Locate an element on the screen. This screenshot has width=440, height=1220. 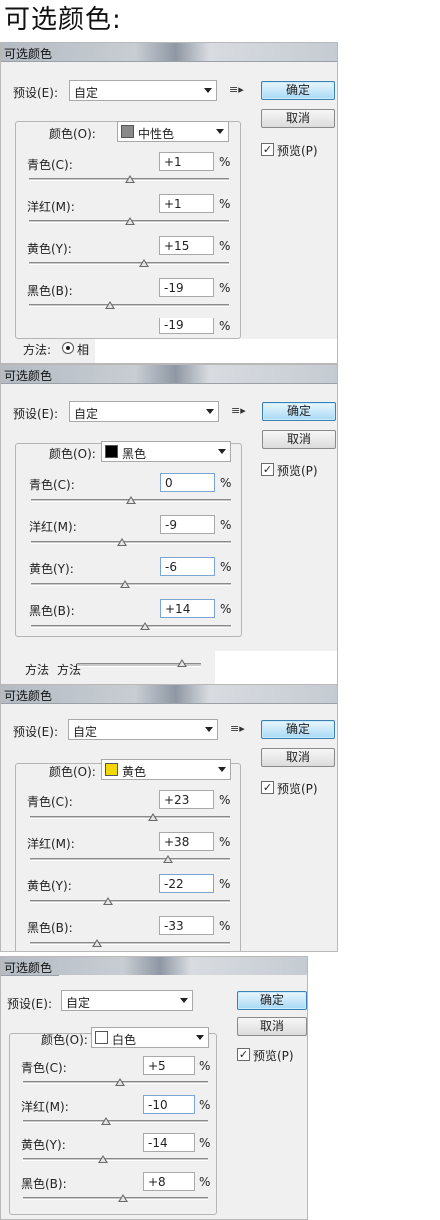
cyan-input: +5 is located at coordinates (169, 1065).